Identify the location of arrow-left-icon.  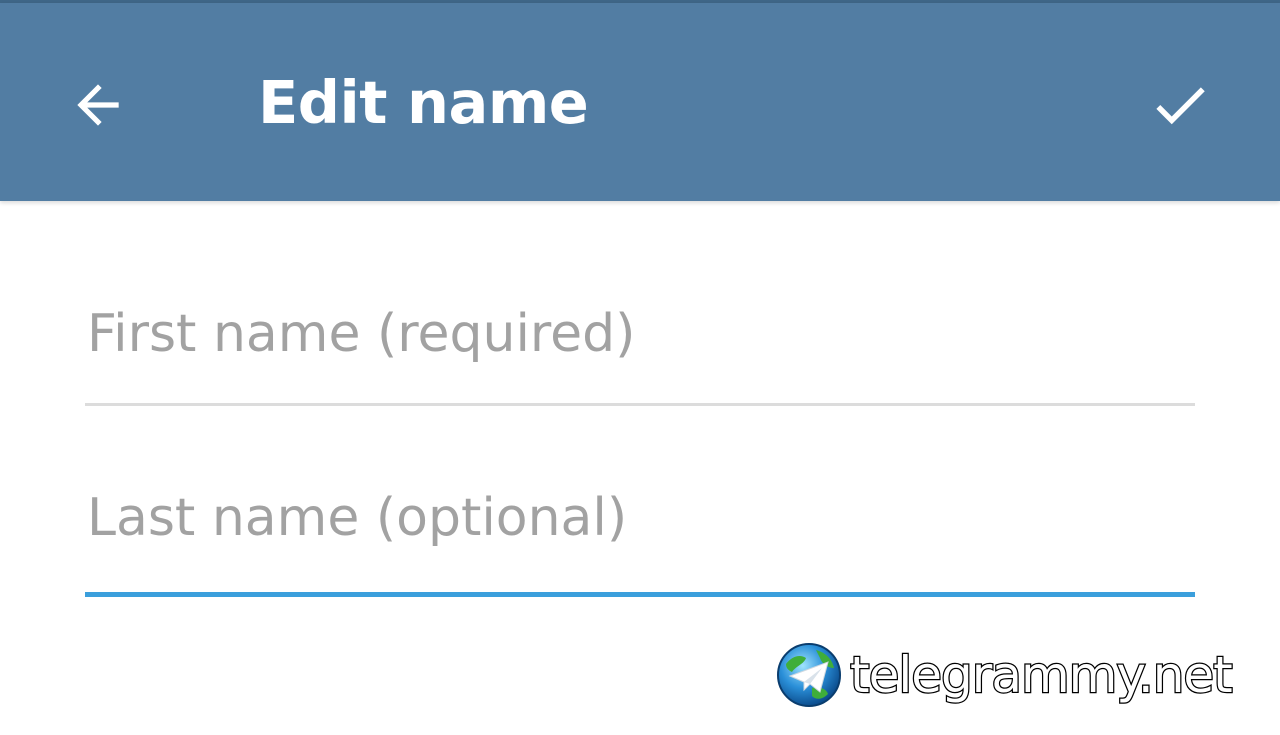
(98, 105).